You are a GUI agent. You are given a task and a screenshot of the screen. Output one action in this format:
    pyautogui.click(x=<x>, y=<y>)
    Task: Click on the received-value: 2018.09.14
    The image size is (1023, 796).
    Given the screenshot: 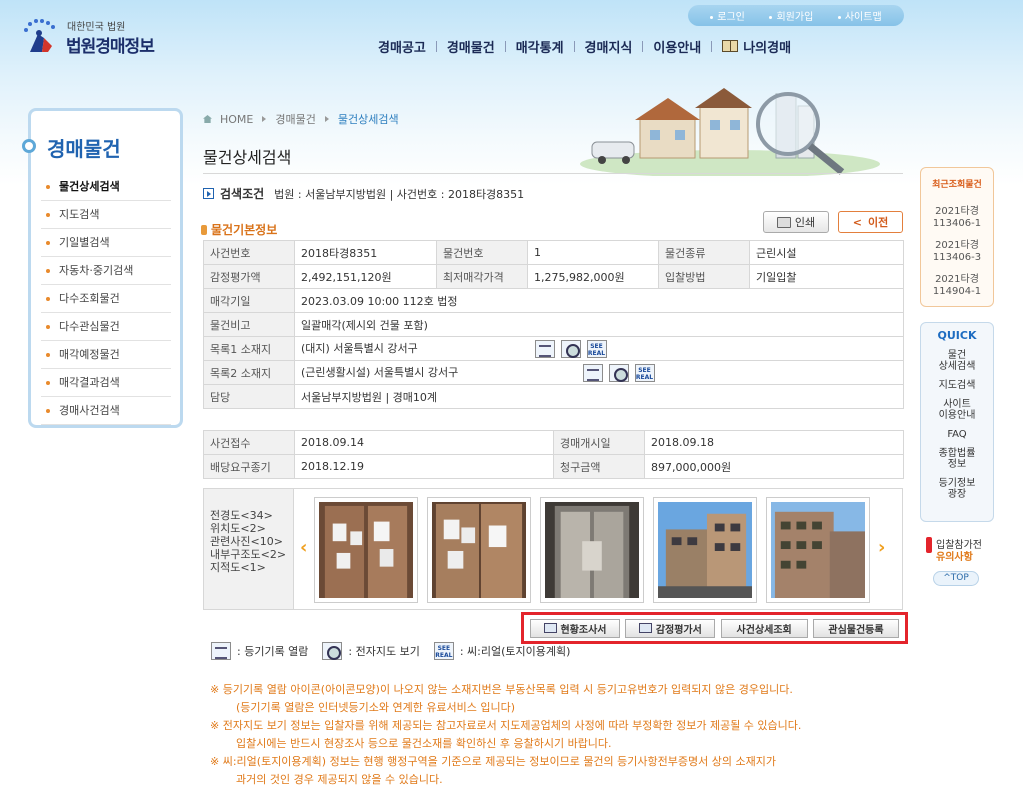 What is the action you would take?
    pyautogui.click(x=424, y=442)
    